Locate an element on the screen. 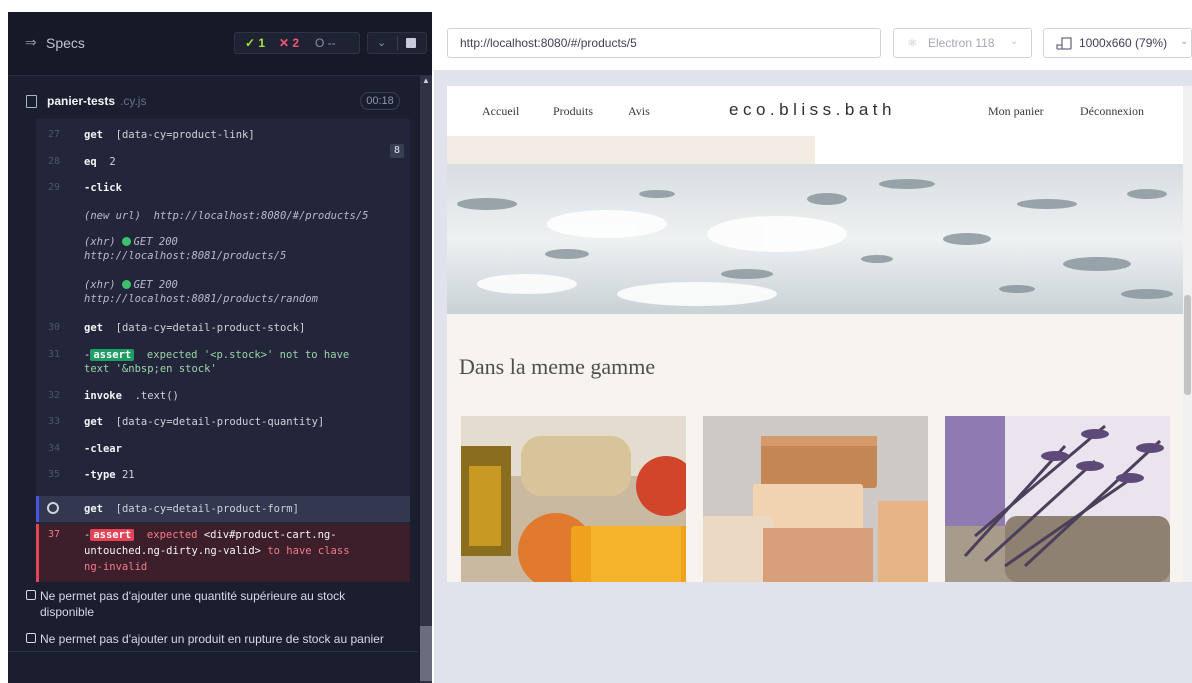 This screenshot has width=1192, height=683. command-number: 28 is located at coordinates (54, 161).